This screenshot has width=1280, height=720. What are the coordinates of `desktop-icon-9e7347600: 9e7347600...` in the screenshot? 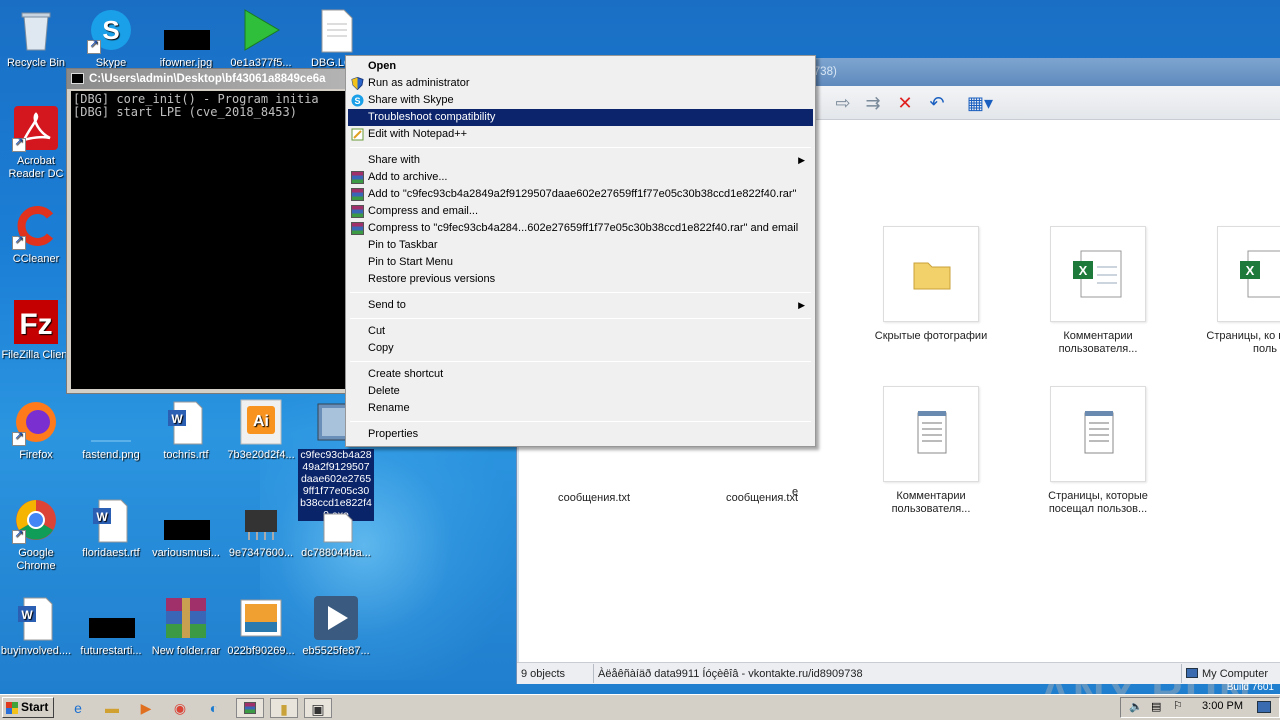 It's located at (261, 528).